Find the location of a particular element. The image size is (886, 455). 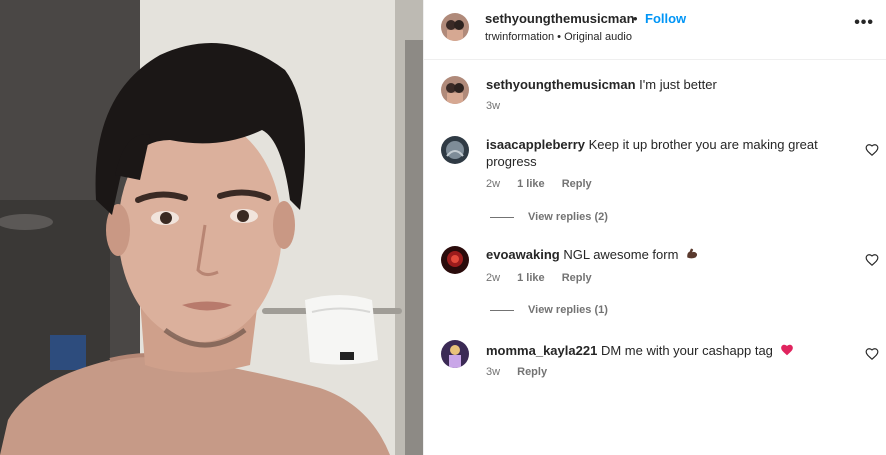

view-replies-button: View replies (2) is located at coordinates (549, 217).